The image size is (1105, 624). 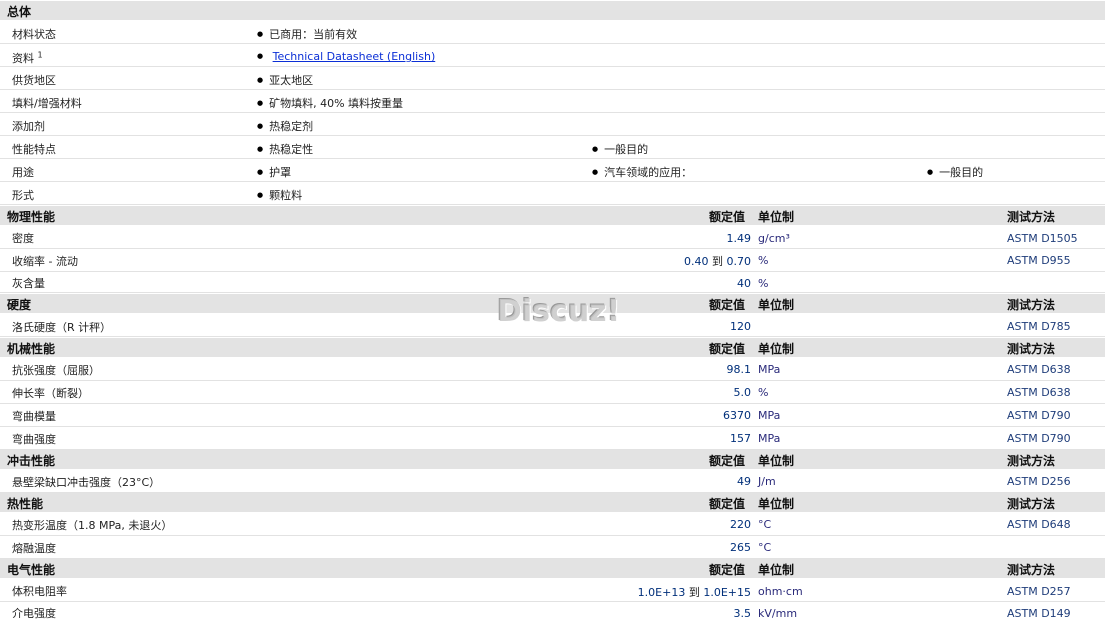 I want to click on section-header-physical: 物理性能 额定值 单位制 测试方法, so click(x=552, y=216).